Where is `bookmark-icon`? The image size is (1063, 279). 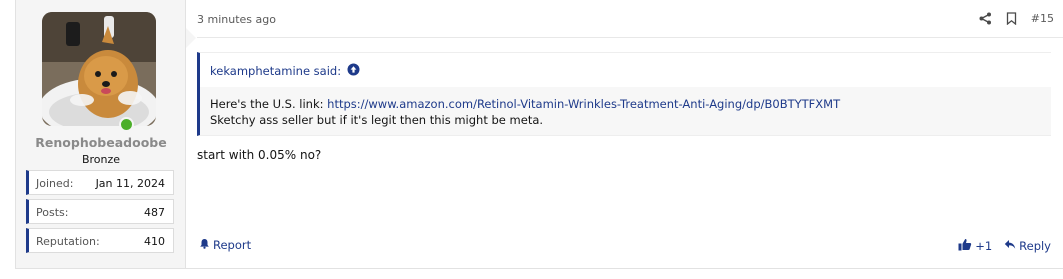
bookmark-icon is located at coordinates (1011, 18).